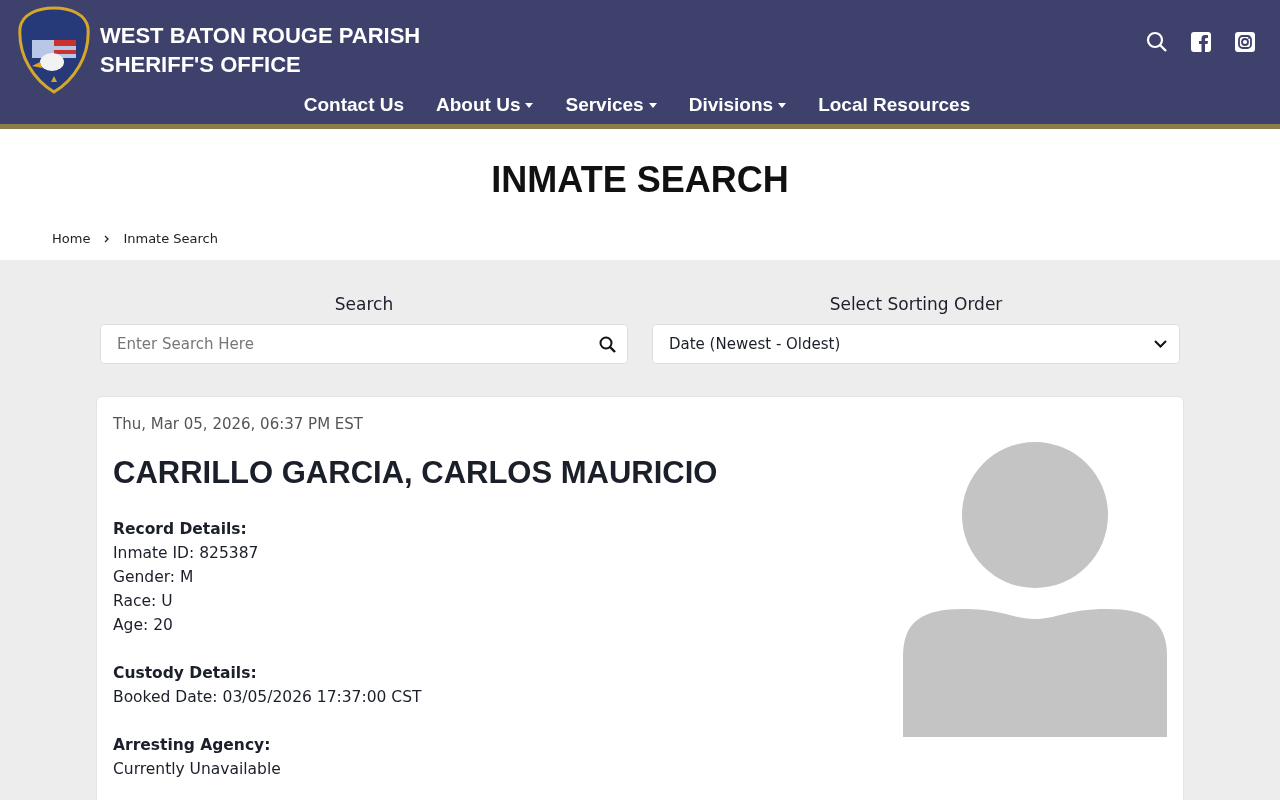  I want to click on site-title: SHERIFF'S OFFICE, so click(260, 64).